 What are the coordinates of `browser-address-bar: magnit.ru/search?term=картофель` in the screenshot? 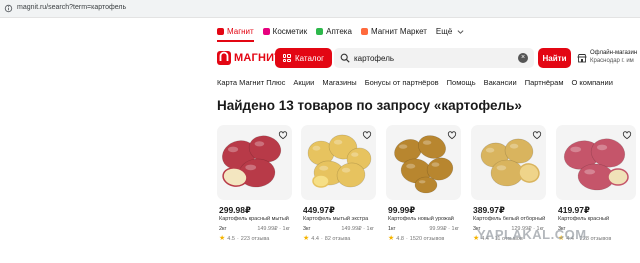 It's located at (320, 9).